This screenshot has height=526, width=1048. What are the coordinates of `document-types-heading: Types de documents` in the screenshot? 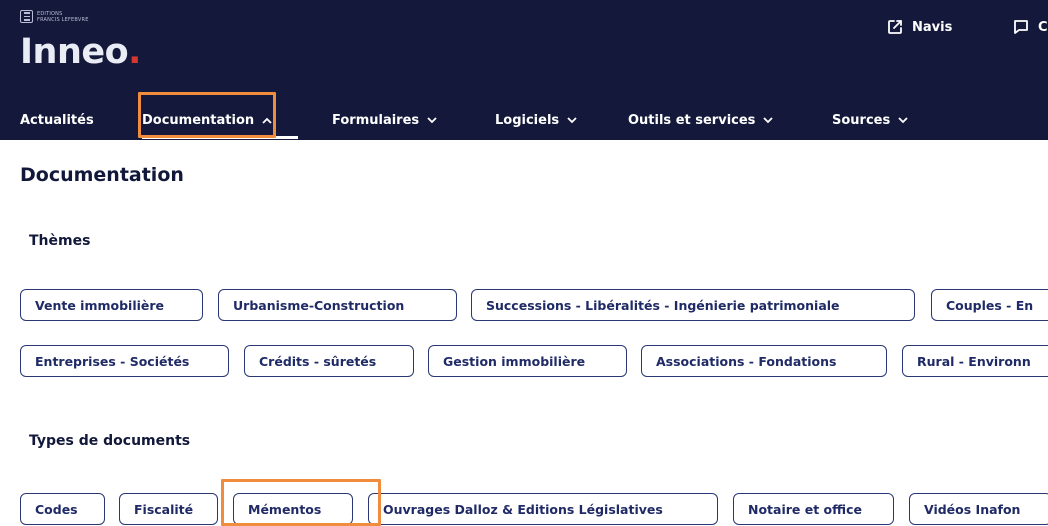 It's located at (110, 441).